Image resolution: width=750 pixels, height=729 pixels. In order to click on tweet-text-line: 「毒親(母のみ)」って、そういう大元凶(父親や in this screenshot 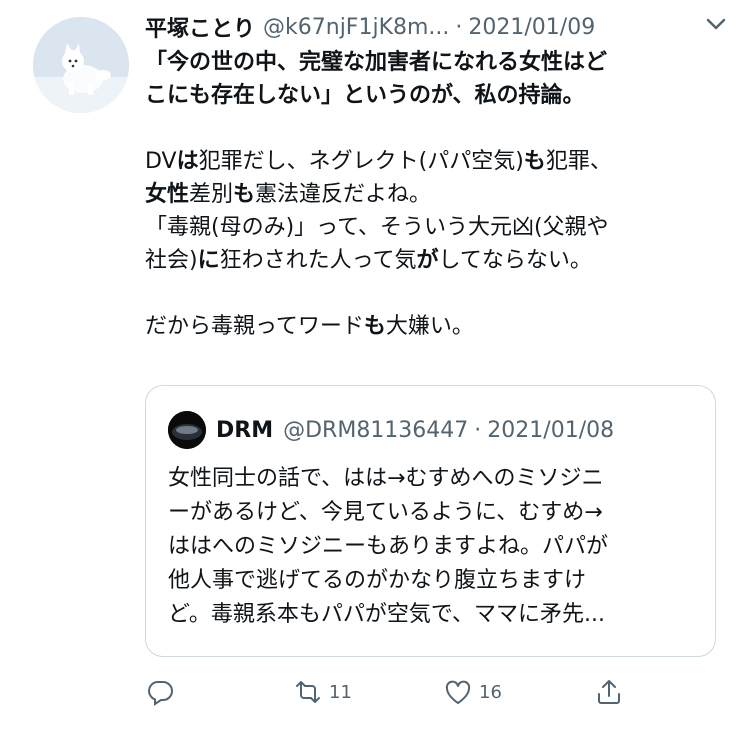, I will do `click(435, 227)`.